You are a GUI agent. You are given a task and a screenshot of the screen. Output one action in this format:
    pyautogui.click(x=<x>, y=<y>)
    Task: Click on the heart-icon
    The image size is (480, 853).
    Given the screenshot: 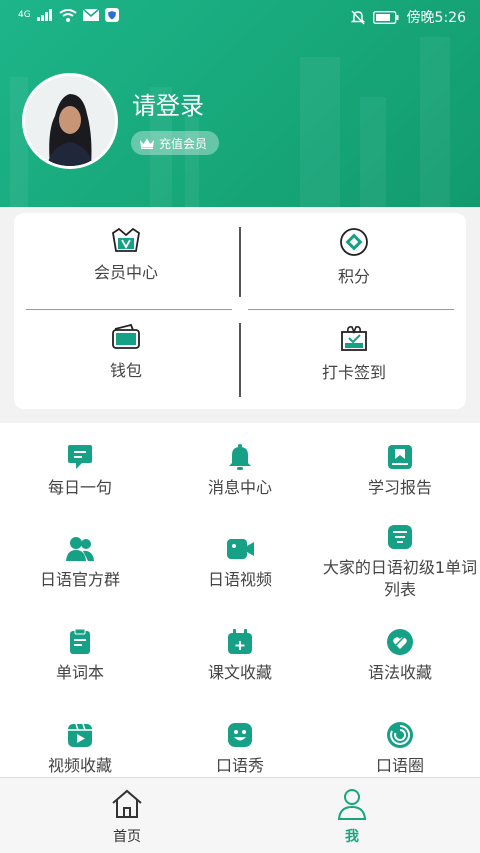 What is the action you would take?
    pyautogui.click(x=400, y=642)
    